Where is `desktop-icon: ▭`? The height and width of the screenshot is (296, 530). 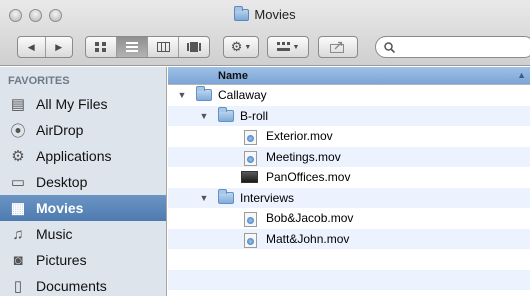
desktop-icon: ▭ is located at coordinates (18, 182).